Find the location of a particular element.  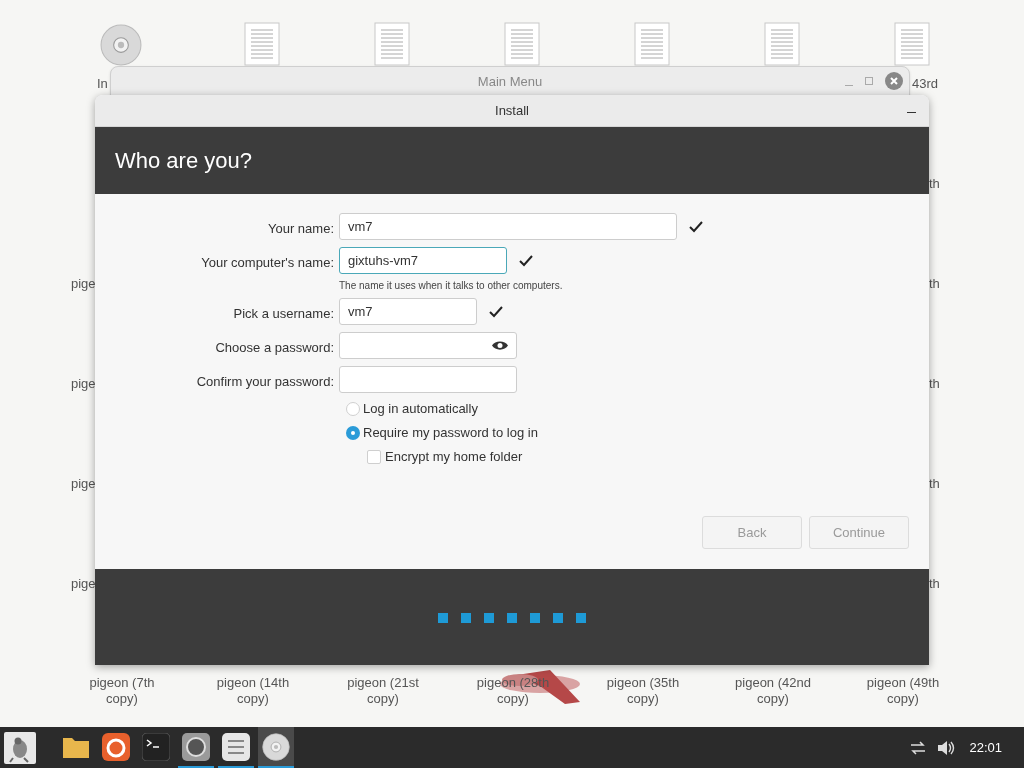

eye-icon is located at coordinates (500, 345).